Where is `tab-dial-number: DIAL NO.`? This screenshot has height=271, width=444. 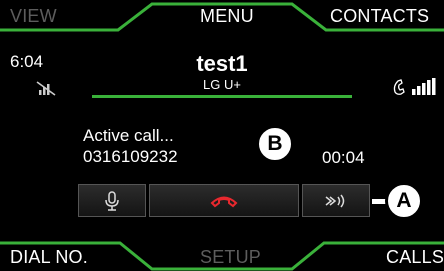 tab-dial-number: DIAL NO. is located at coordinates (49, 254).